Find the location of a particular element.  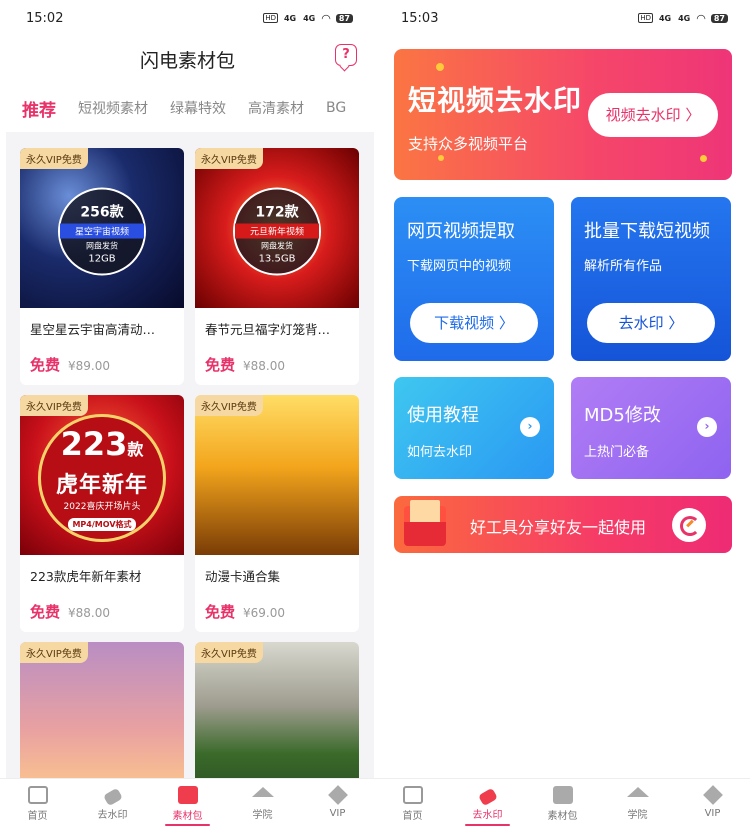

tab-recommended: 推荐 is located at coordinates (39, 108).